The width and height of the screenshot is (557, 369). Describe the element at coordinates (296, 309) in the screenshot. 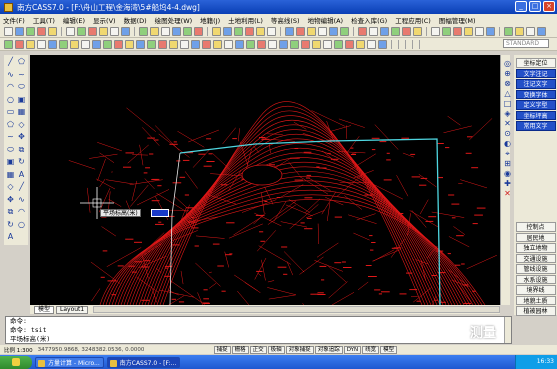

I see `horizontal-scrollbar` at that location.